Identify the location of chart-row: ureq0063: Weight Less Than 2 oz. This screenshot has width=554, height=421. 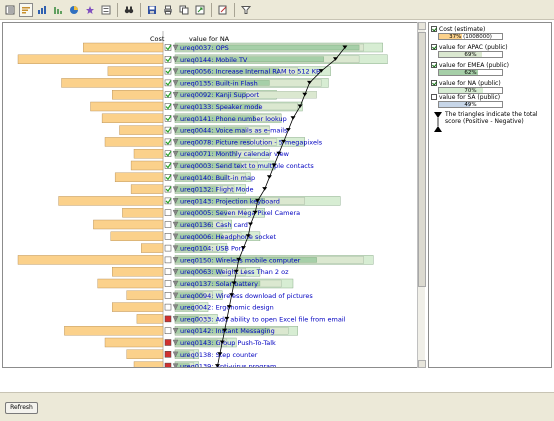
(200, 271).